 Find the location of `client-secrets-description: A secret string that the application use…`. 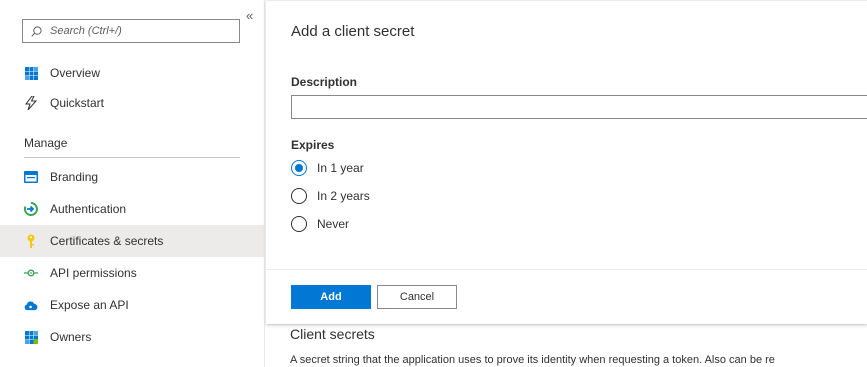

client-secrets-description: A secret string that the application use… is located at coordinates (532, 360).